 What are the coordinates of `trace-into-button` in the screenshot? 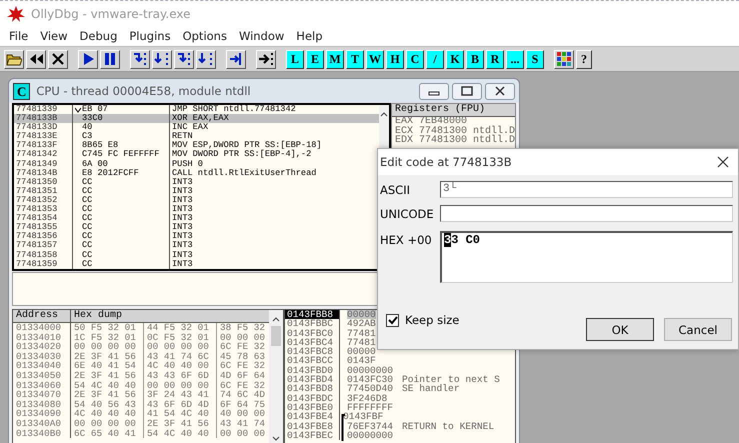 It's located at (184, 59).